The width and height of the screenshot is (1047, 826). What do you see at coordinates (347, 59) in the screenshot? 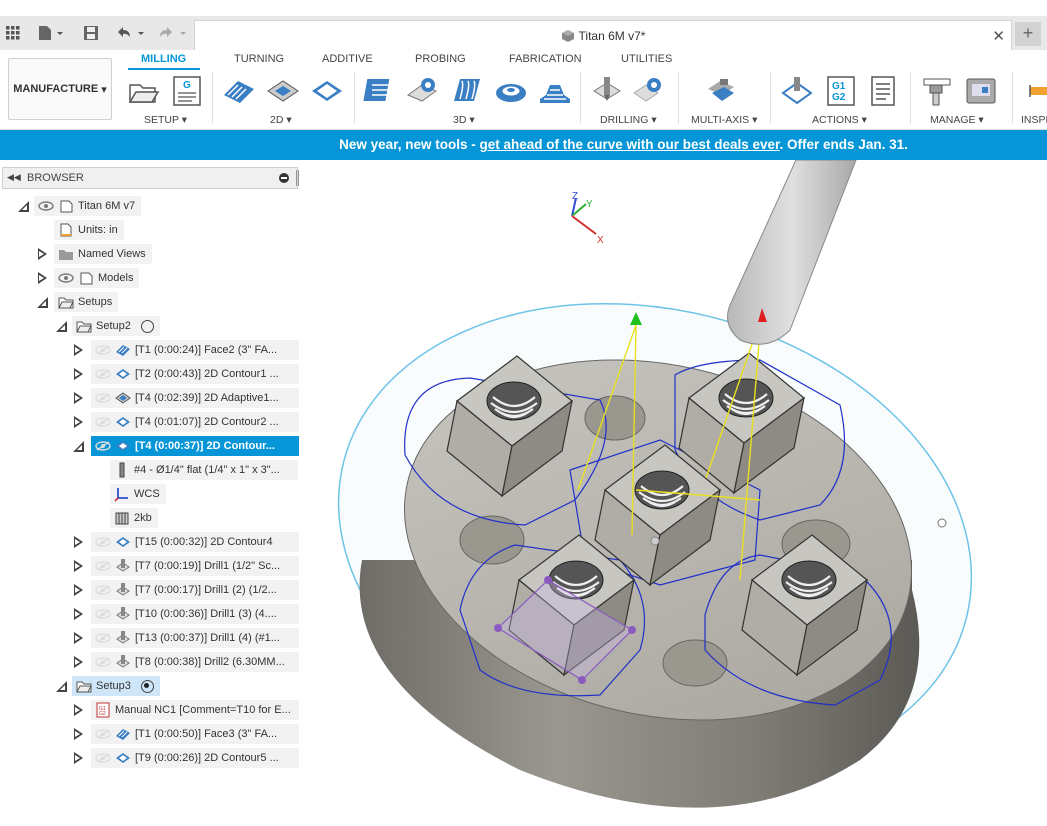
I see `tab-additive: ADDITIVE` at bounding box center [347, 59].